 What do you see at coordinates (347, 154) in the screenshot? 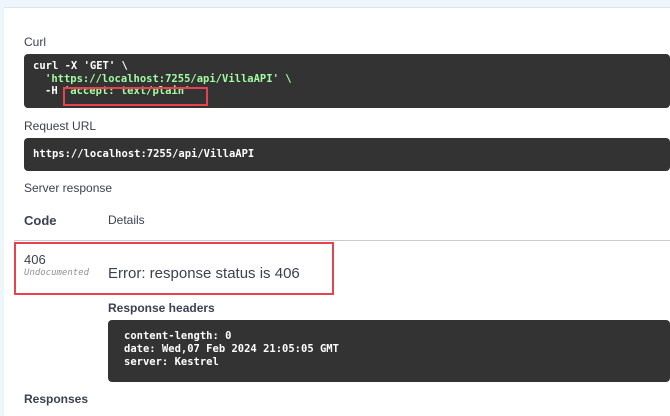
I see `request-url-block: https://localhost:7255/api/VillaAPI` at bounding box center [347, 154].